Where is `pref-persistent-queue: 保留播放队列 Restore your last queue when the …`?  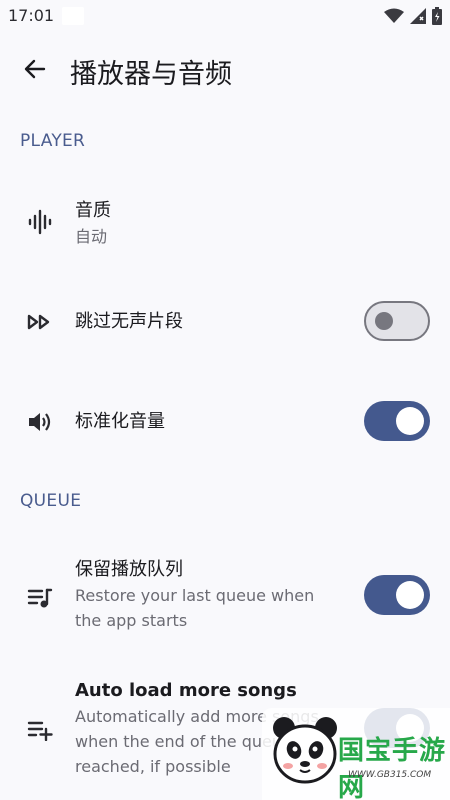
pref-persistent-queue: 保留播放队列 Restore your last queue when the … is located at coordinates (225, 597).